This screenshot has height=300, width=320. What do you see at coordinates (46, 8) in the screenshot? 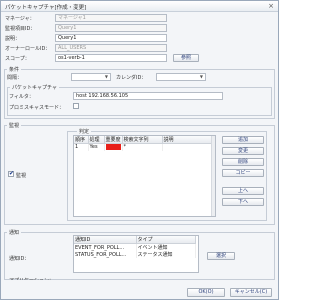
I see `window-title: パケットキャプチャ[作成・変更]` at bounding box center [46, 8].